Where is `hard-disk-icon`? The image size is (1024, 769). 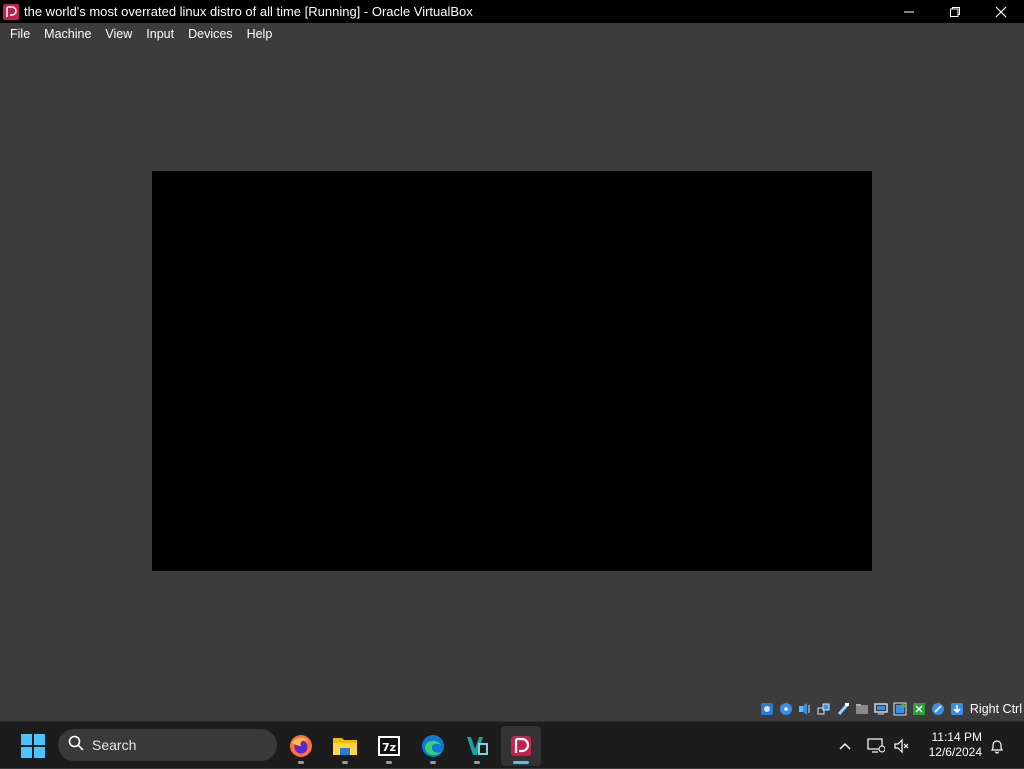
hard-disk-icon is located at coordinates (767, 709).